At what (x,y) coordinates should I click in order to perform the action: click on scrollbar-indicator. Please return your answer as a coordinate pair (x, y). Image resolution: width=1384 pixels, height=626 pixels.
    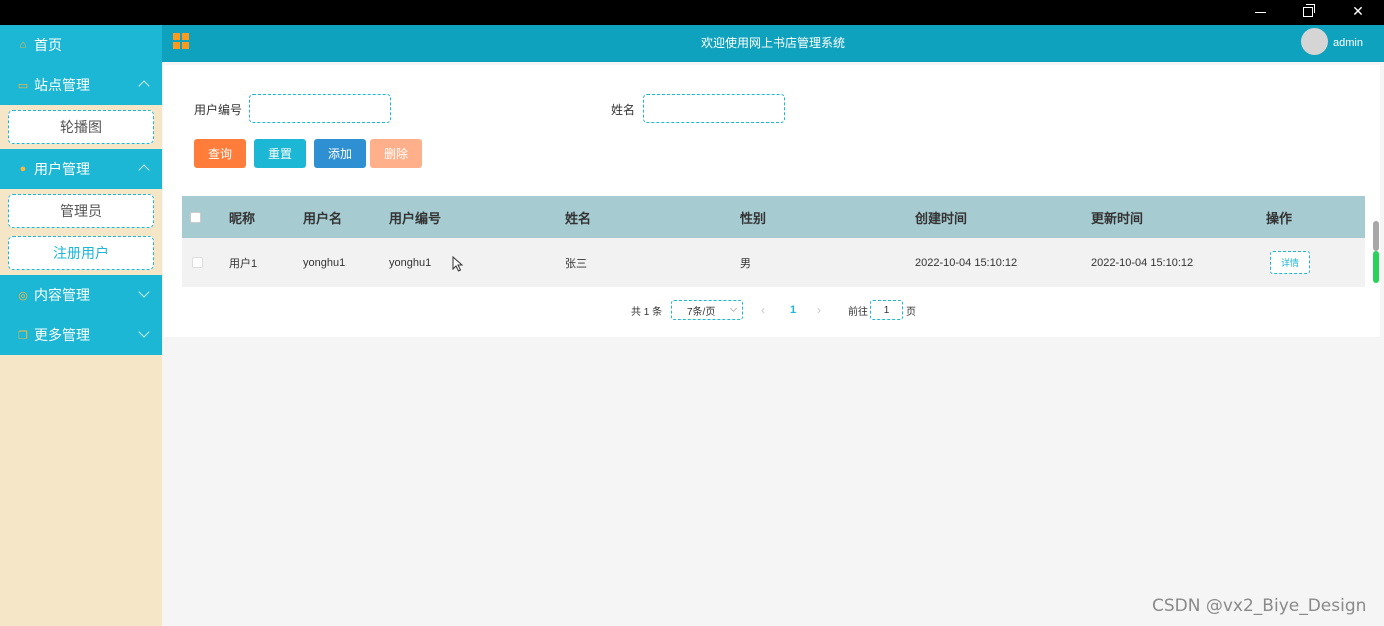
    Looking at the image, I should click on (1376, 267).